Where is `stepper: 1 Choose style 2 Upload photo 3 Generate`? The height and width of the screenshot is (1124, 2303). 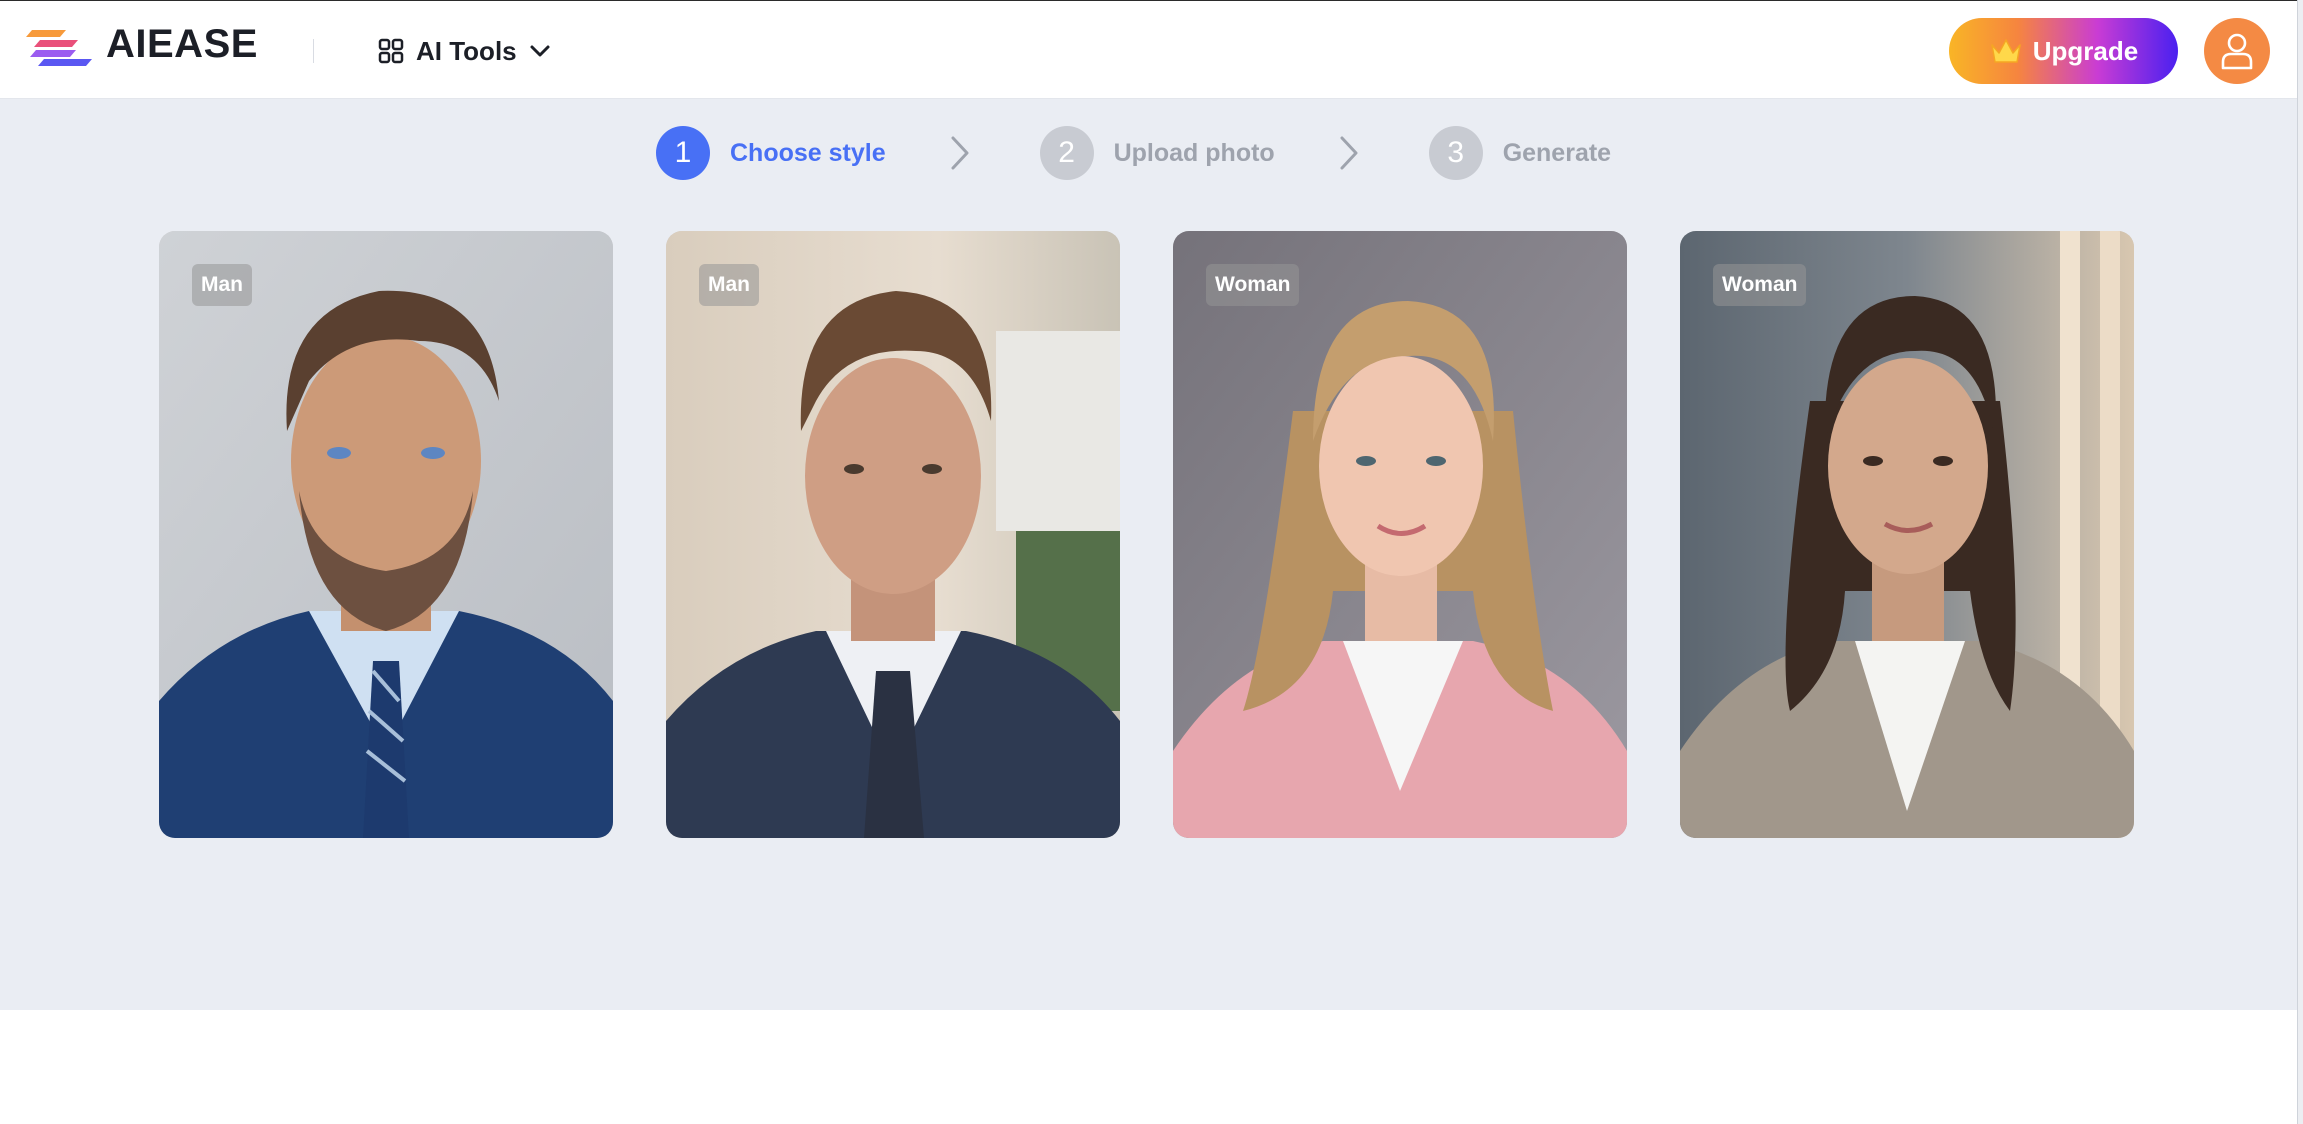 stepper: 1 Choose style 2 Upload photo 3 Generate is located at coordinates (1133, 153).